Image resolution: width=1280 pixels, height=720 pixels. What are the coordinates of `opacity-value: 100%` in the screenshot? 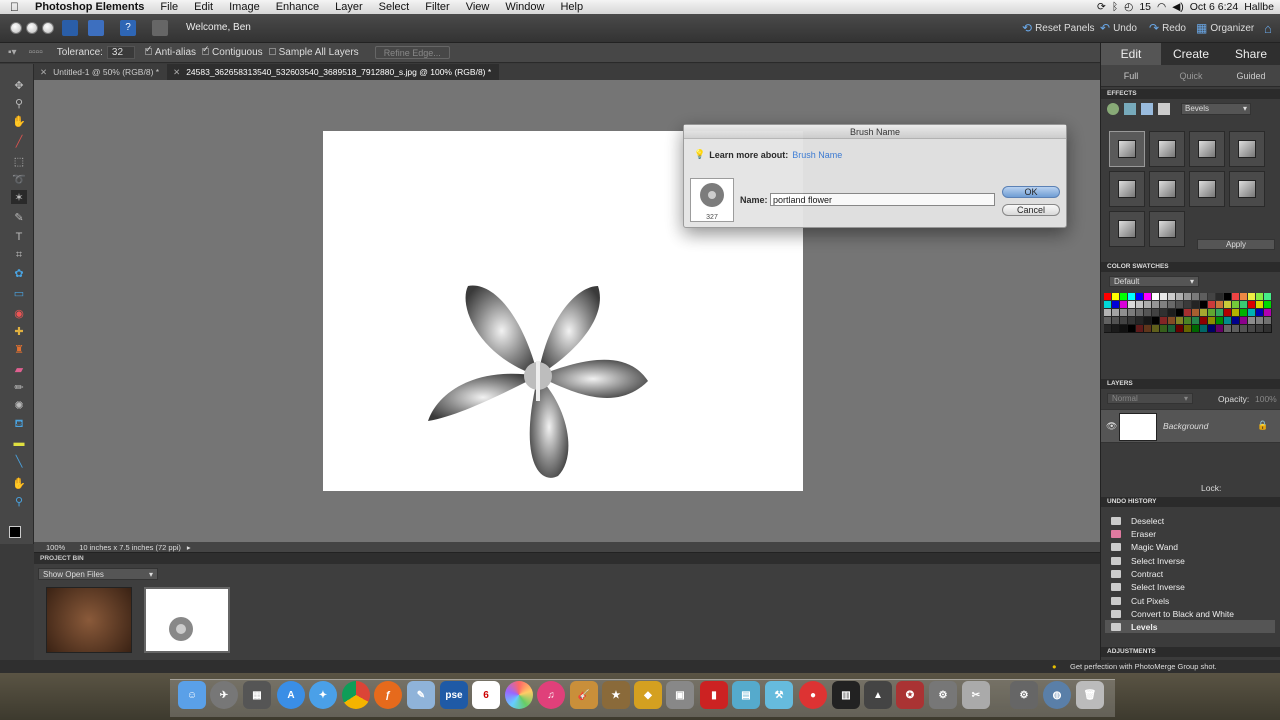 It's located at (1266, 399).